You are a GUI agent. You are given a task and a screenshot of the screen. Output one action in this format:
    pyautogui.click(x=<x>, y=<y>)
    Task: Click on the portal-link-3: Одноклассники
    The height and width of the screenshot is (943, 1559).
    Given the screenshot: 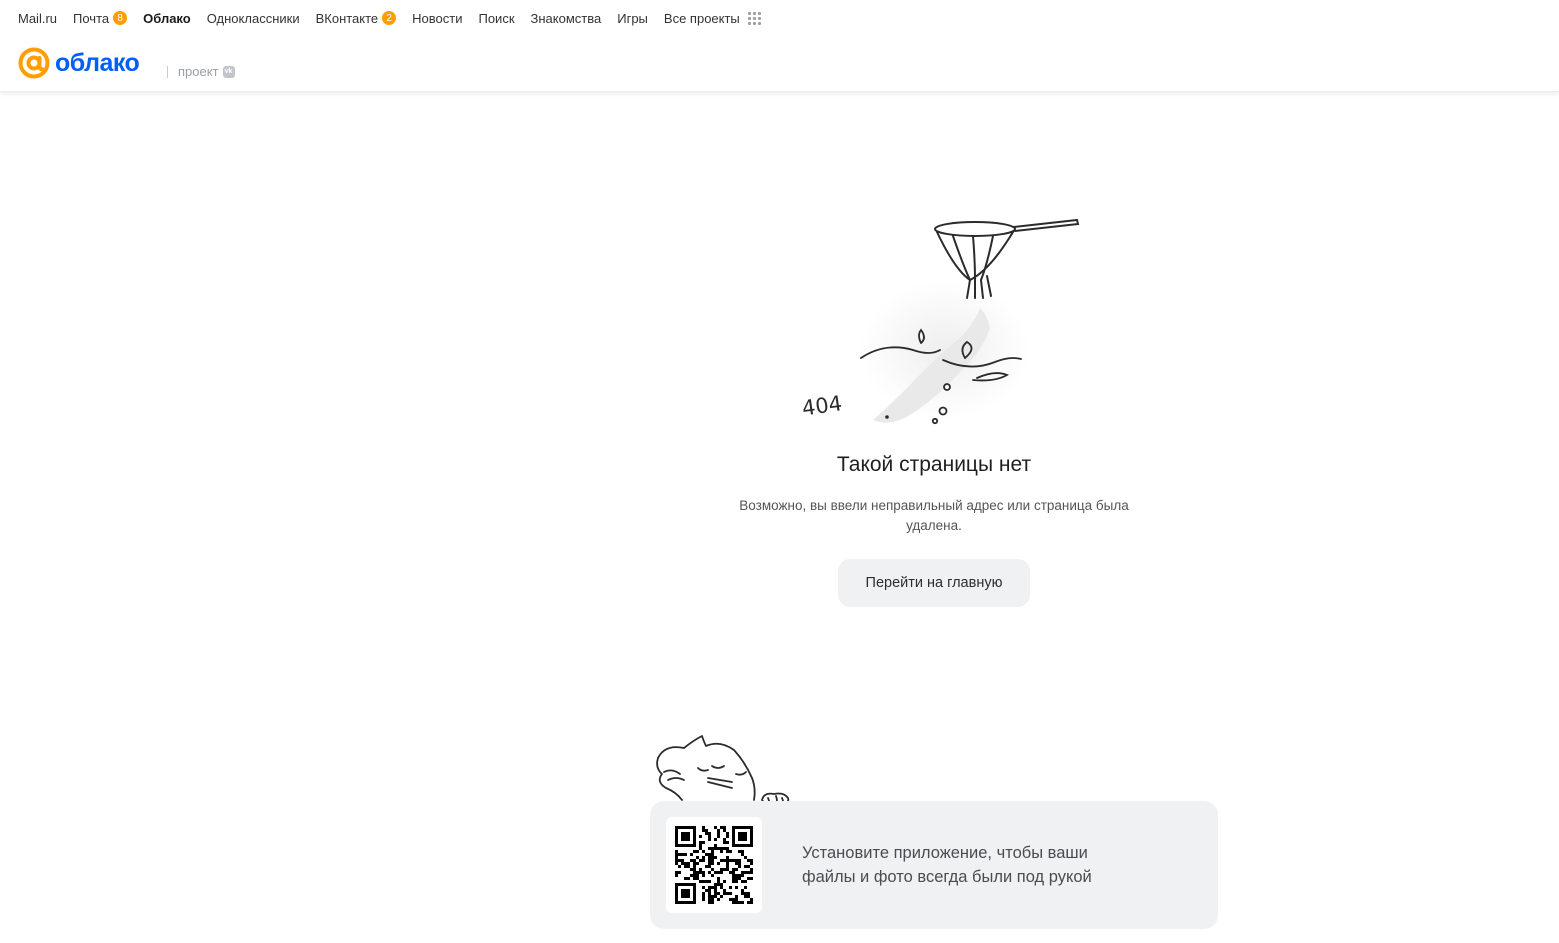 What is the action you would take?
    pyautogui.click(x=253, y=18)
    